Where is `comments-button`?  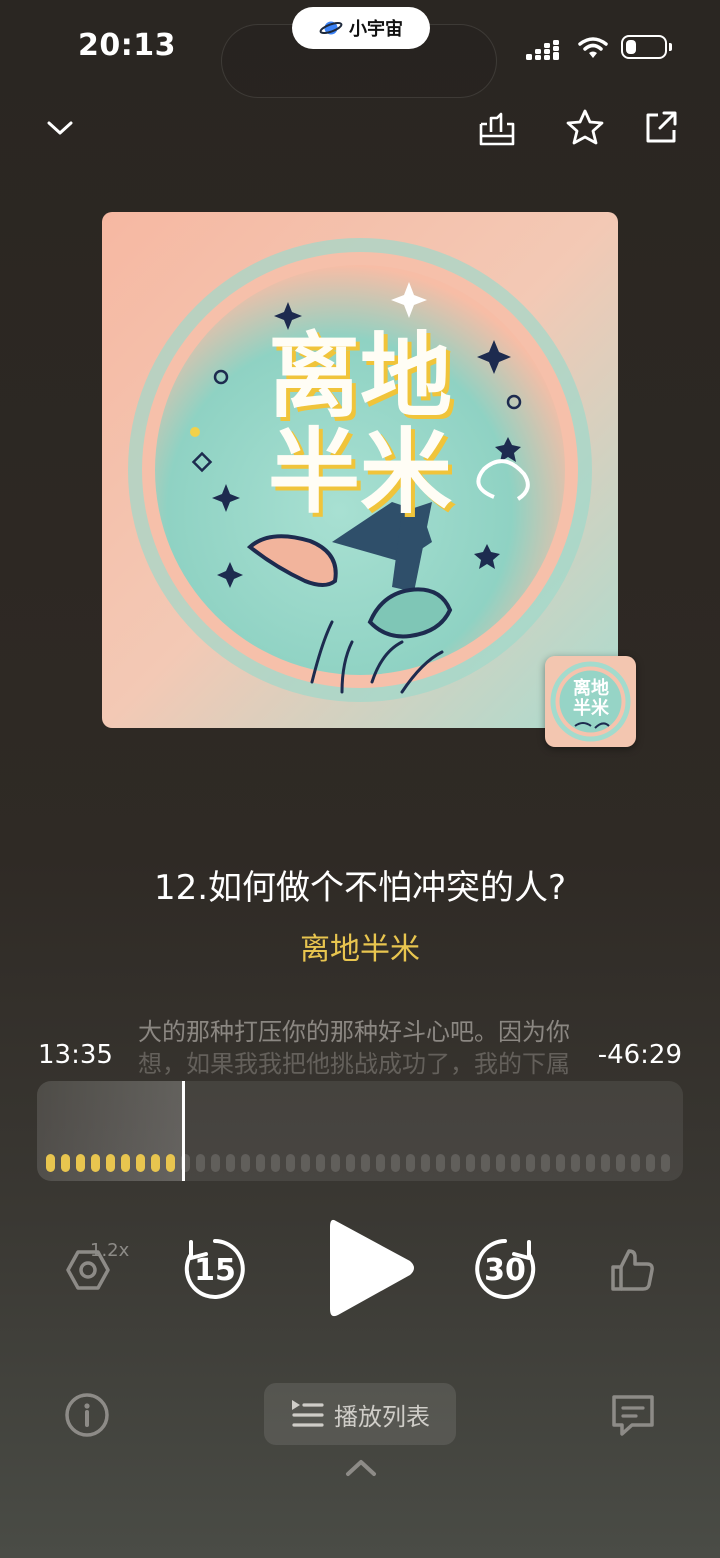
comments-button is located at coordinates (633, 1415).